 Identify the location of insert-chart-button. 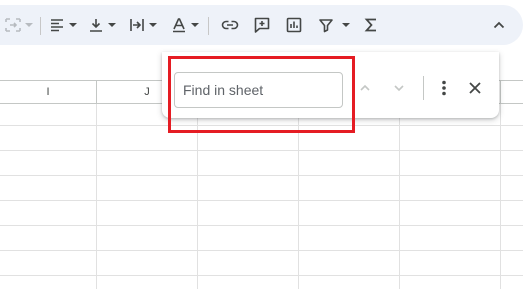
(294, 25).